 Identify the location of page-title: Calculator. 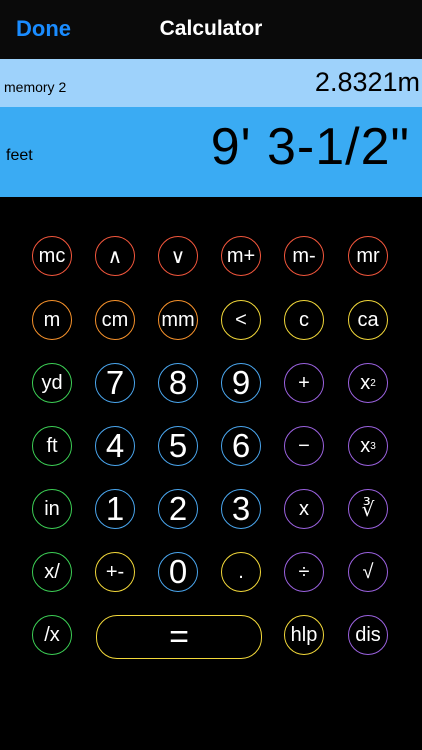
(211, 28).